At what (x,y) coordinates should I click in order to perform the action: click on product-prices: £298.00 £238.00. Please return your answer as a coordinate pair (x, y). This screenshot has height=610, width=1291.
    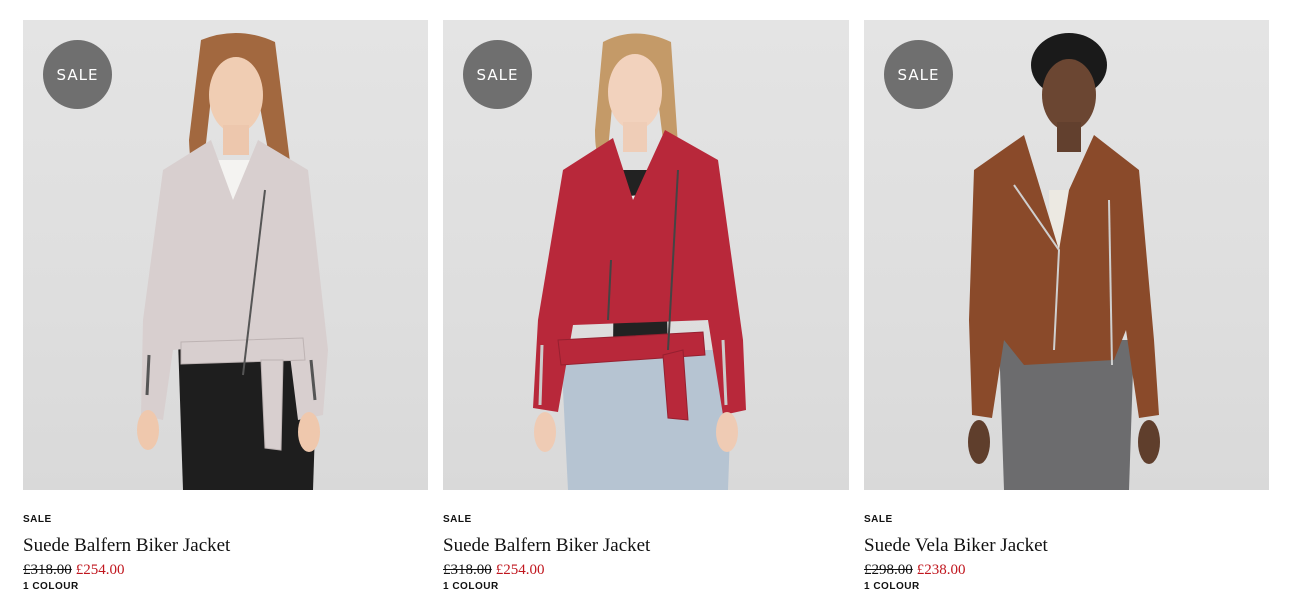
    Looking at the image, I should click on (915, 570).